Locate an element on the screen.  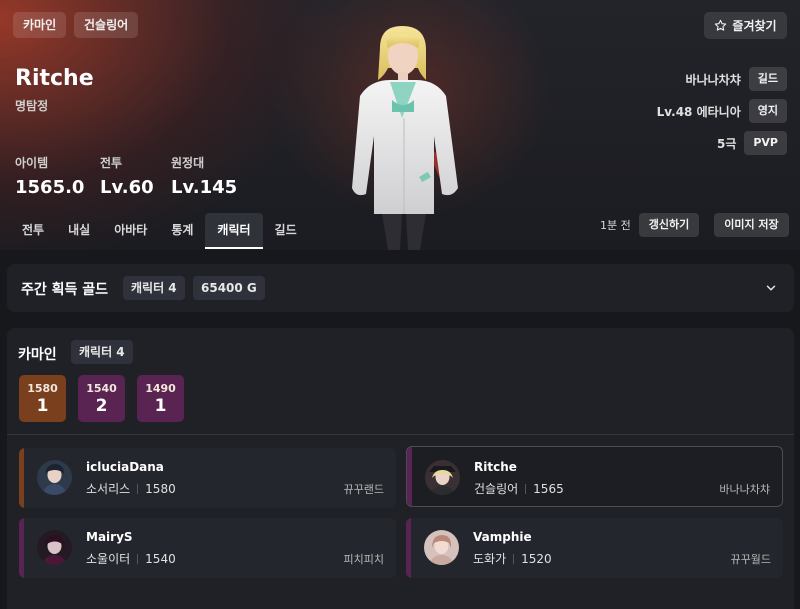
class-chip: 건슬링어 is located at coordinates (106, 25).